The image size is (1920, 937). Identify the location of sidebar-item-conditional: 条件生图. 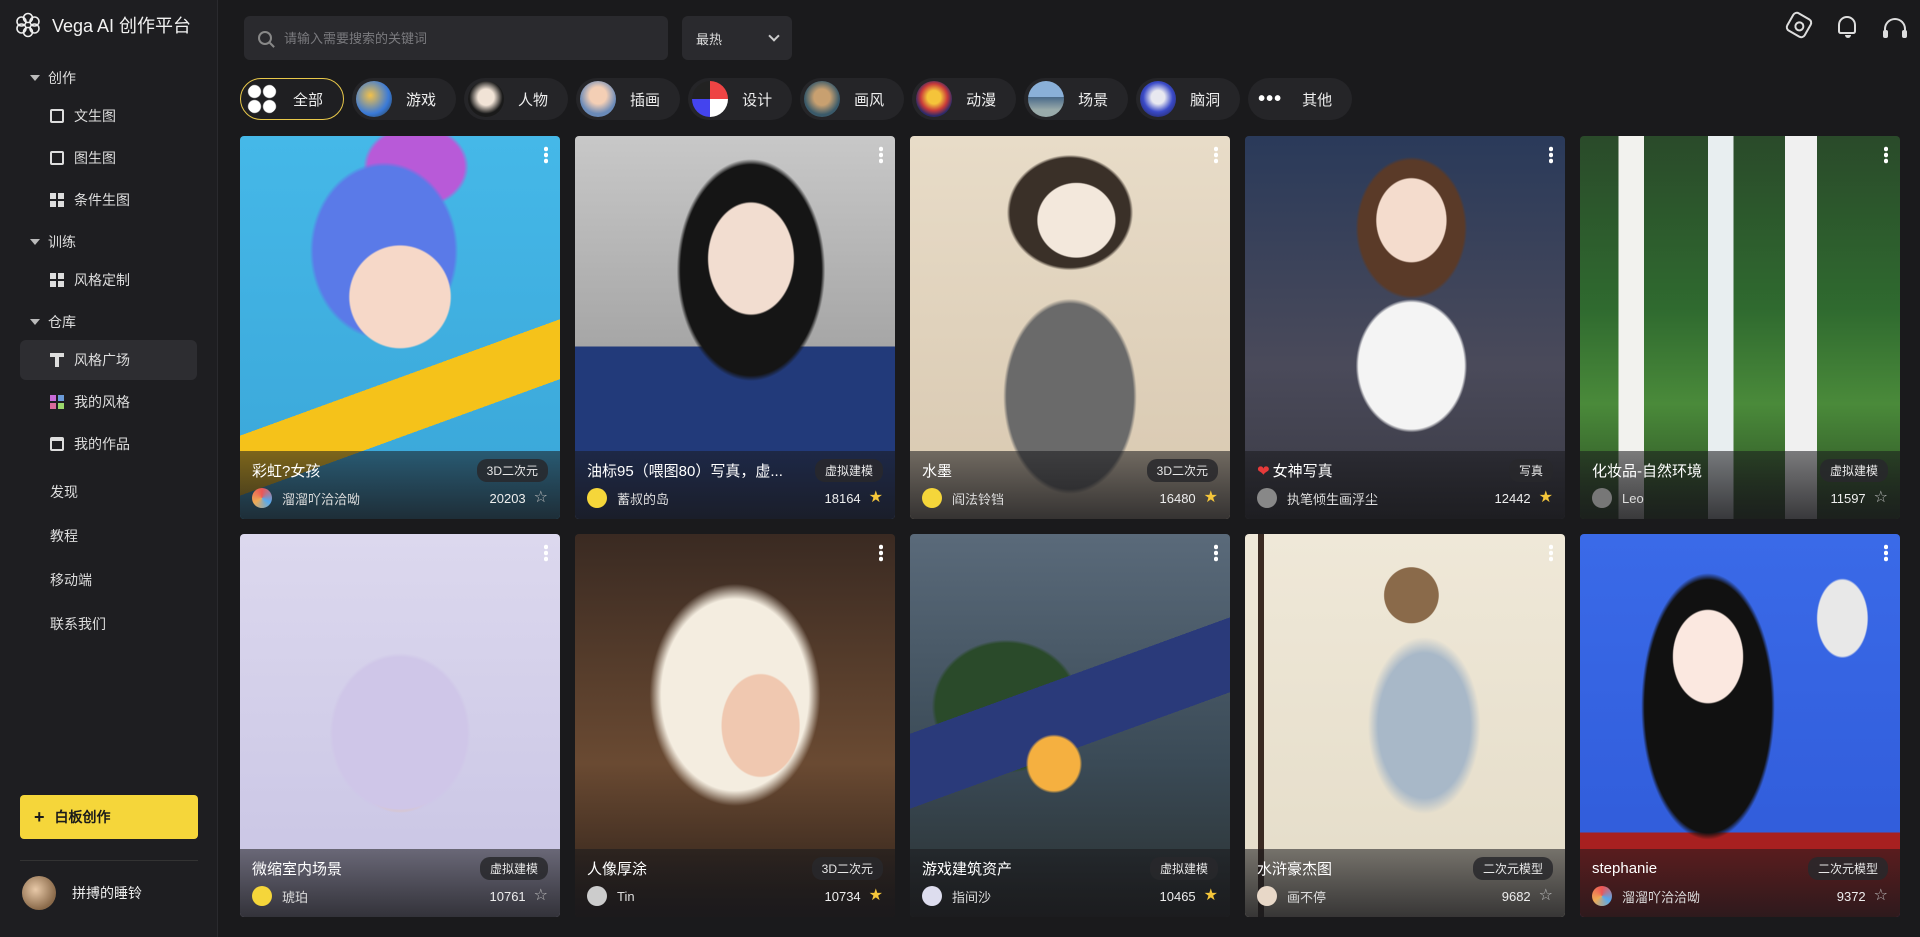
(108, 200).